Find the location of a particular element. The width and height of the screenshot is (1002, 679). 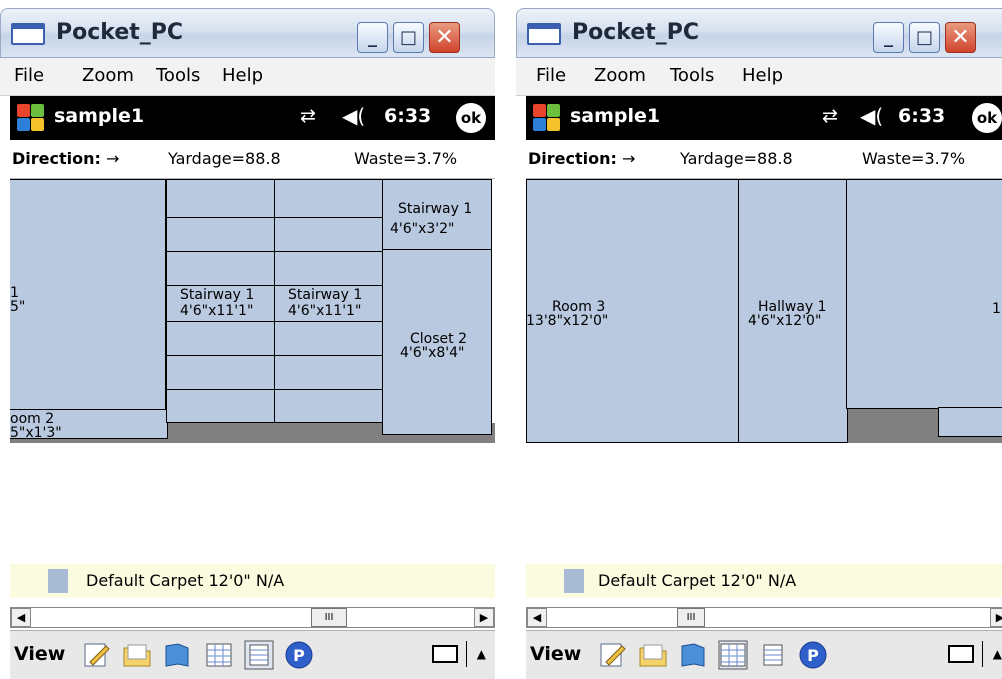

bottom-toolbar: View P ▲ is located at coordinates (764, 654).